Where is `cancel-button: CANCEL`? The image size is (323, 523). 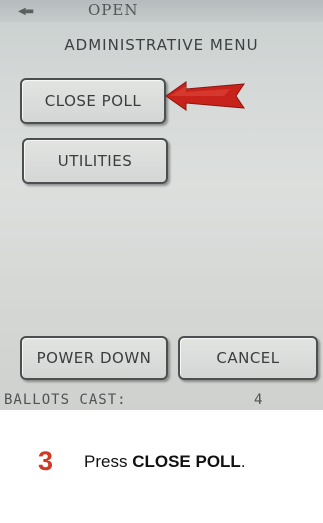
cancel-button: CANCEL is located at coordinates (248, 358).